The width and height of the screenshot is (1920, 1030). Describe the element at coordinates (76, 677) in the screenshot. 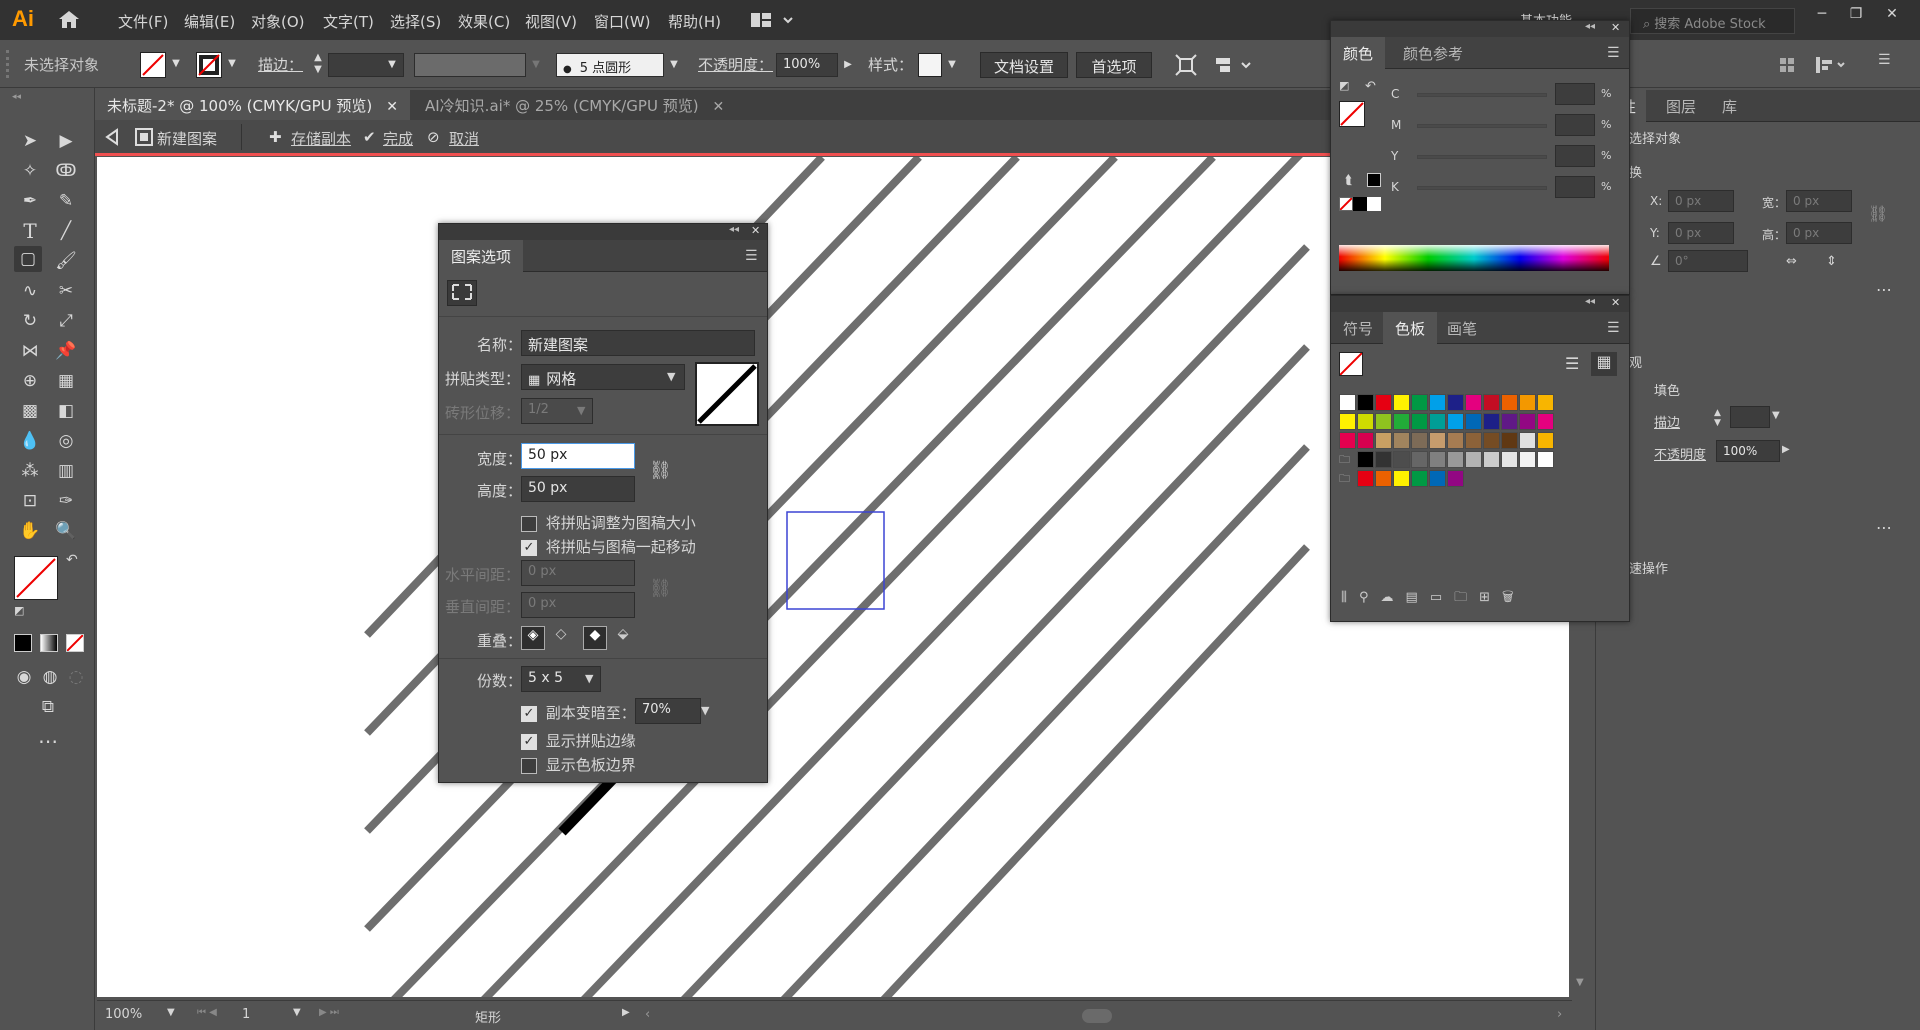

I see `draw-inside-icon: ◌` at that location.